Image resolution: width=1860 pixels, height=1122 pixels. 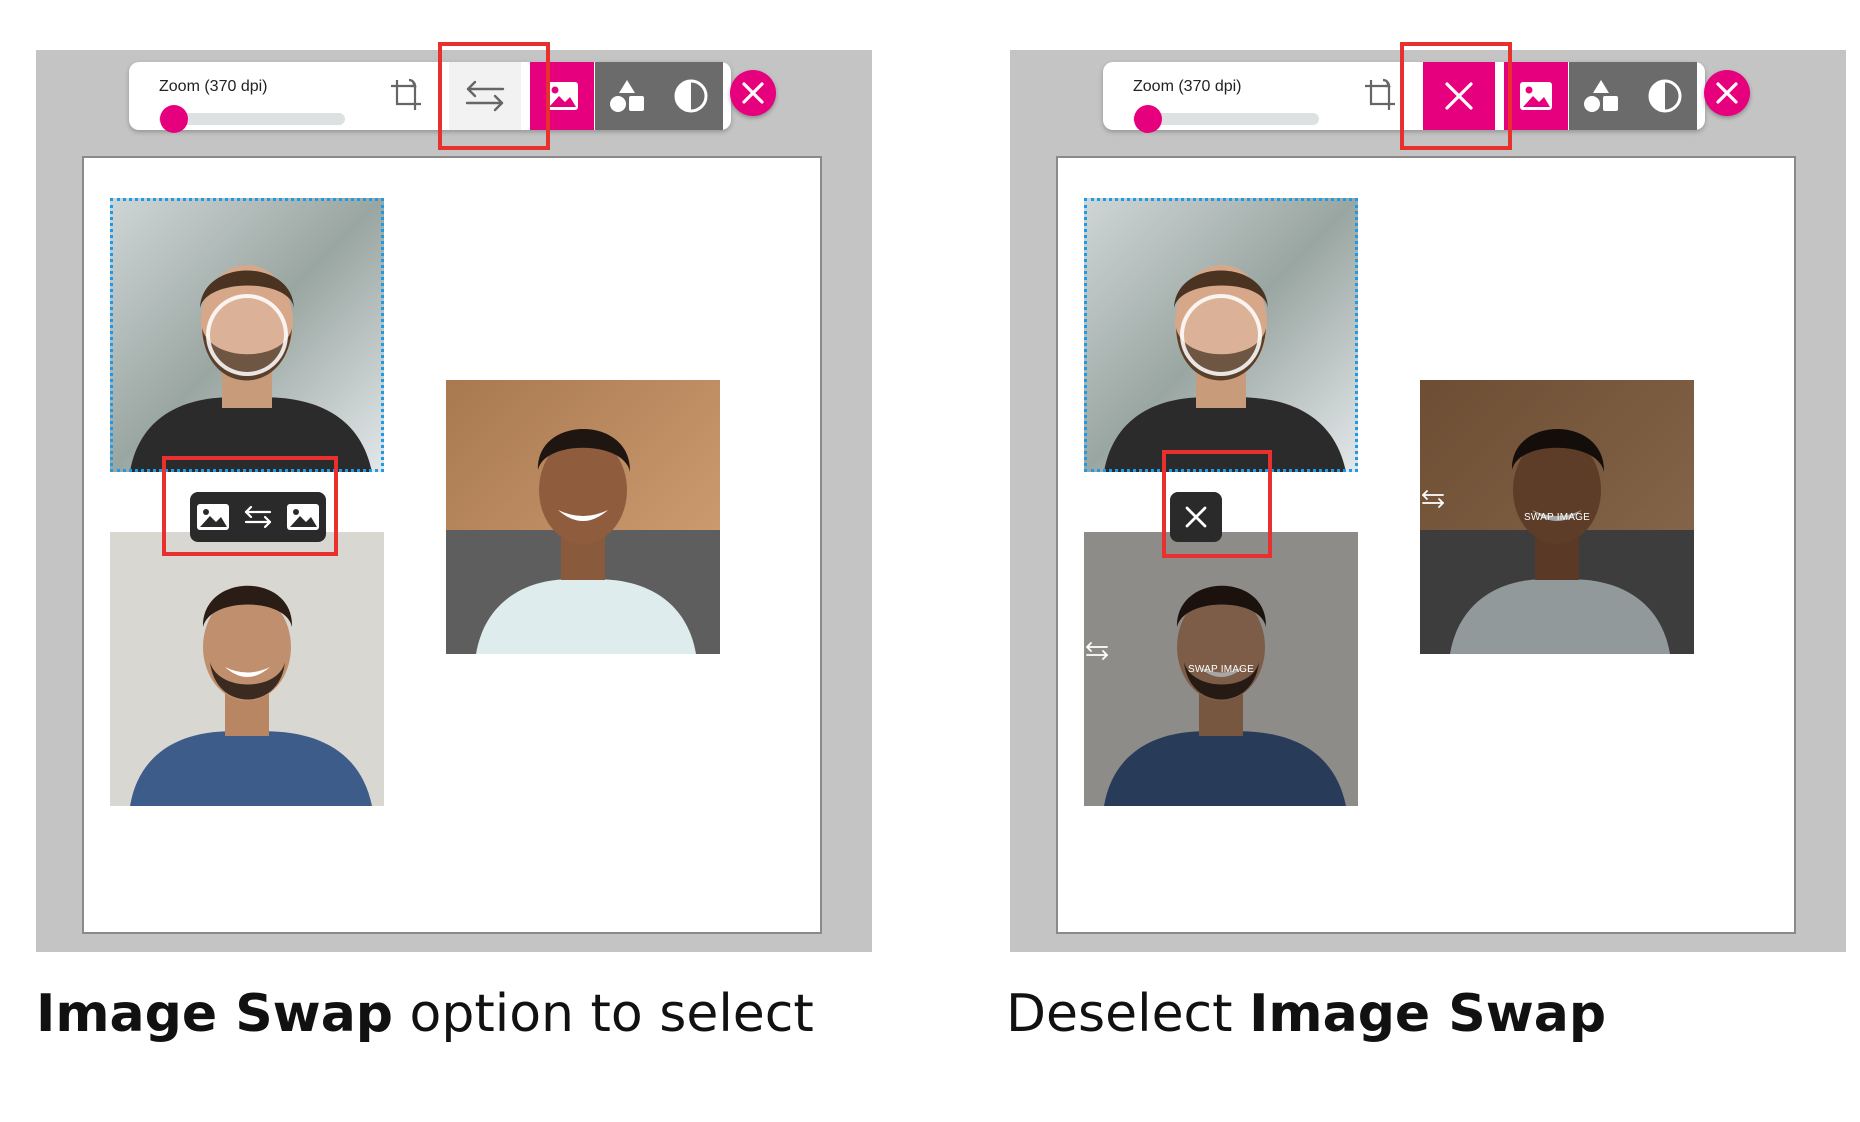 I want to click on cancel-swap-pill, so click(x=1196, y=517).